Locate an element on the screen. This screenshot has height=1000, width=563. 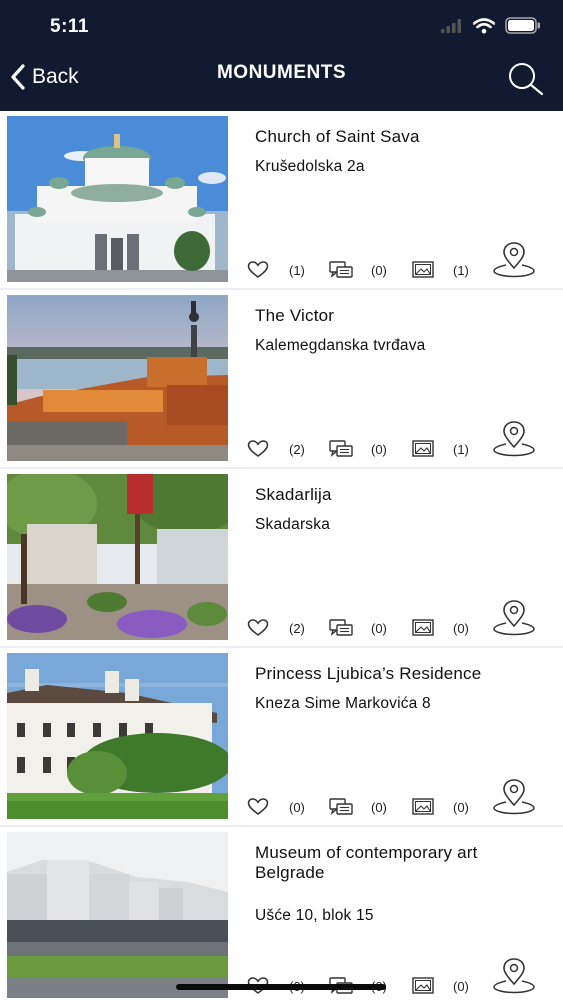
church-photo is located at coordinates (117, 199).